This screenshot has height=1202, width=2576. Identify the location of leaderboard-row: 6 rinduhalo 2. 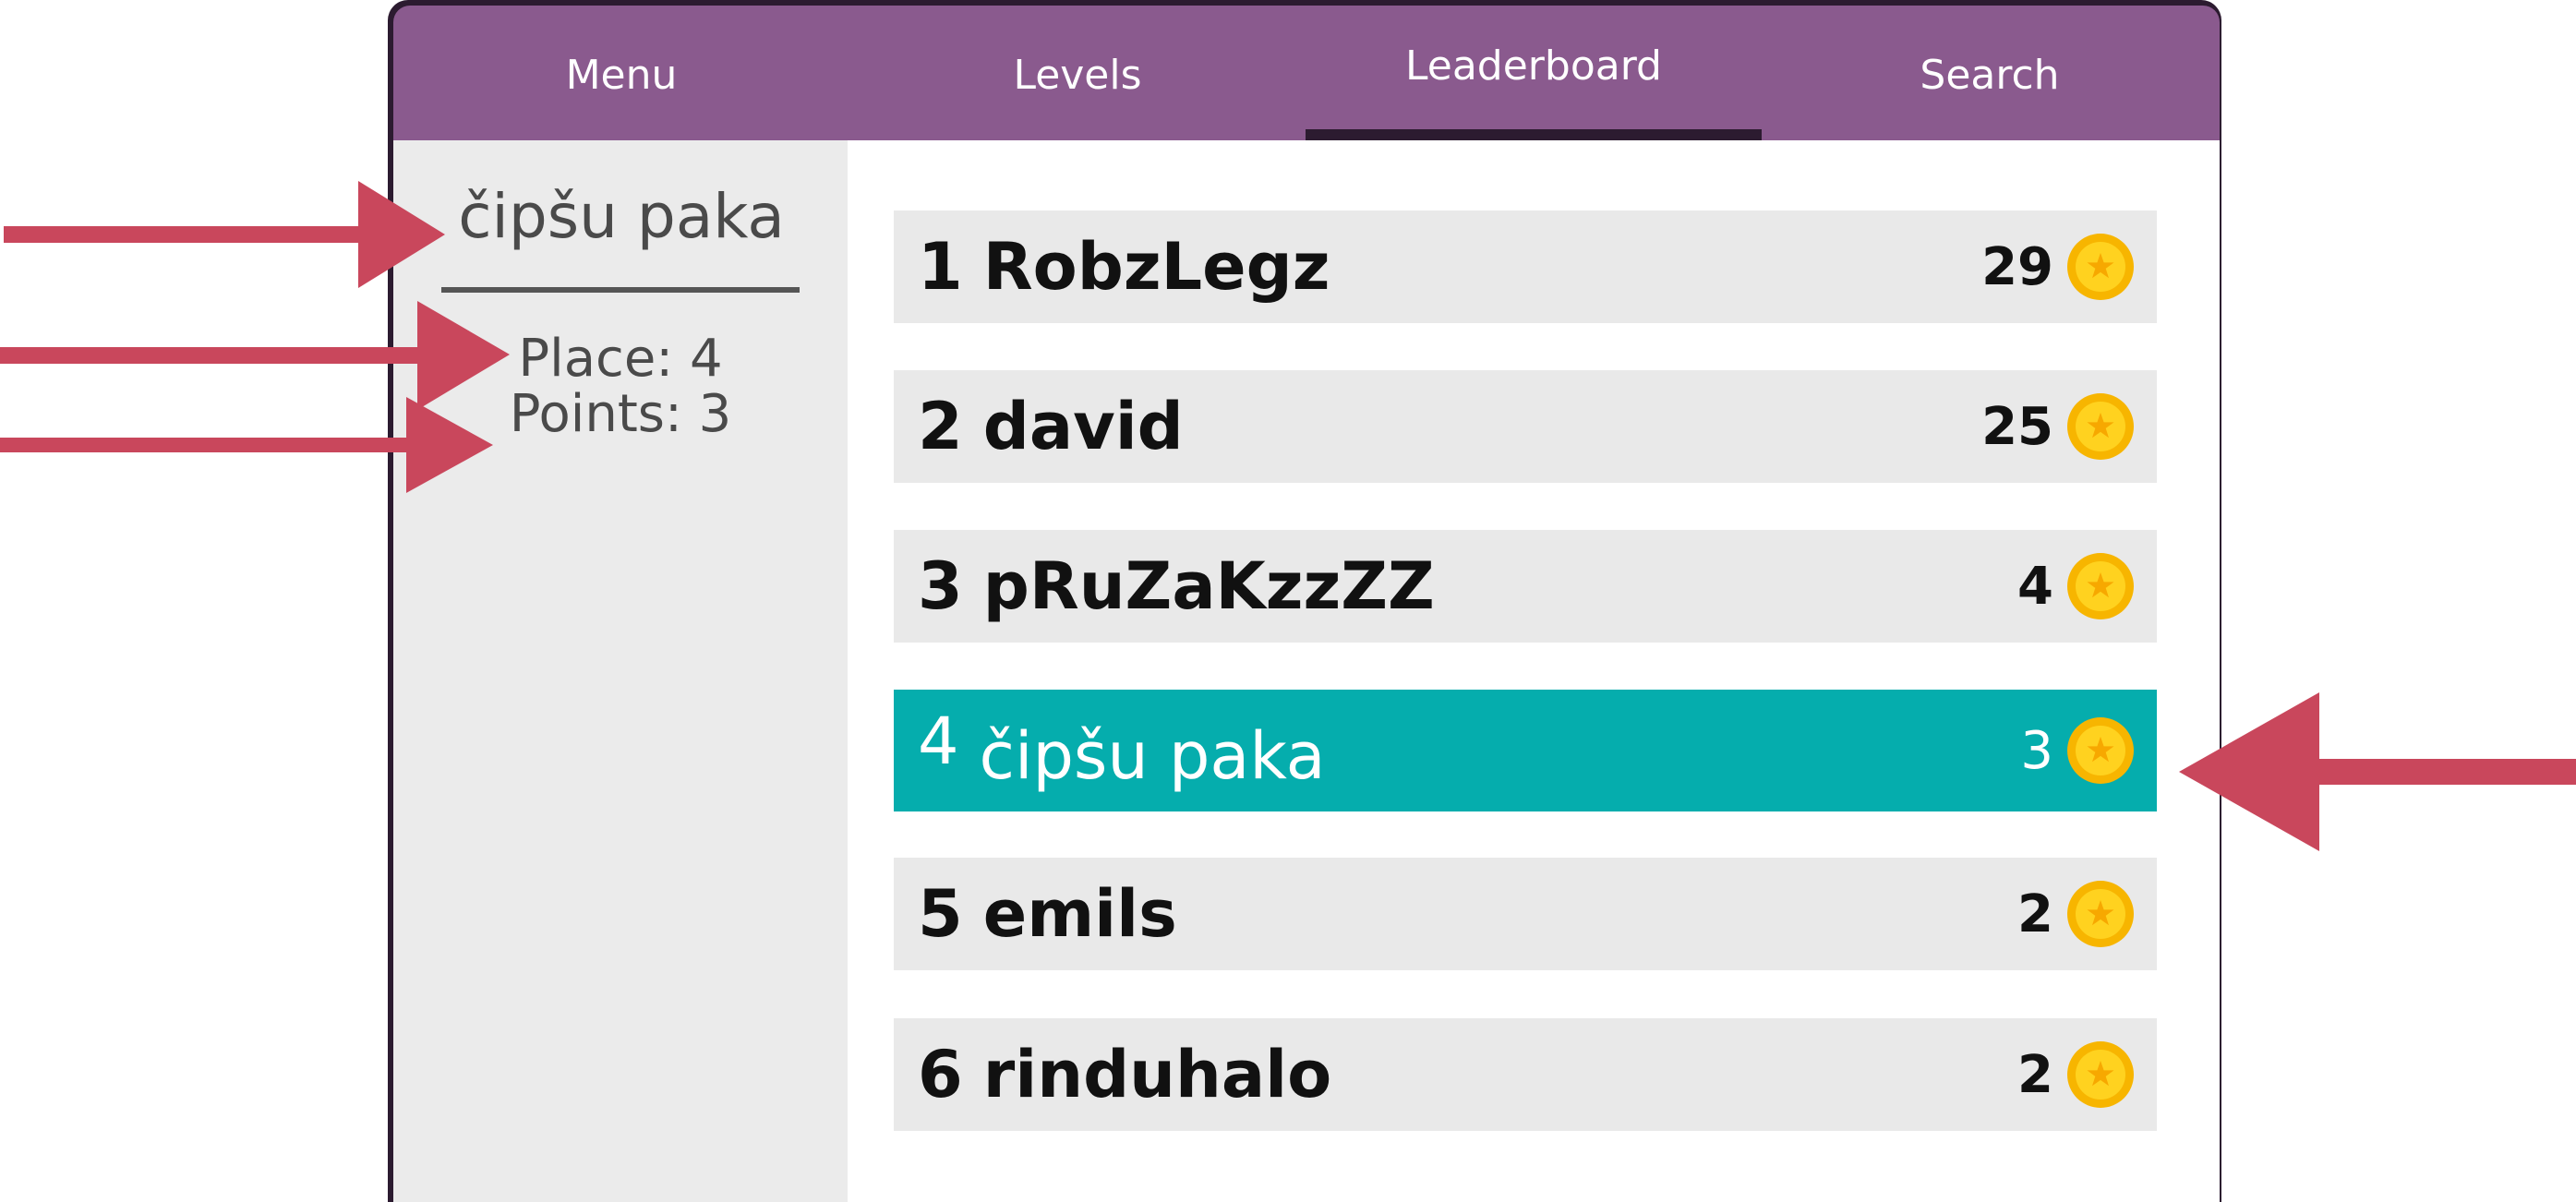
(1525, 1074).